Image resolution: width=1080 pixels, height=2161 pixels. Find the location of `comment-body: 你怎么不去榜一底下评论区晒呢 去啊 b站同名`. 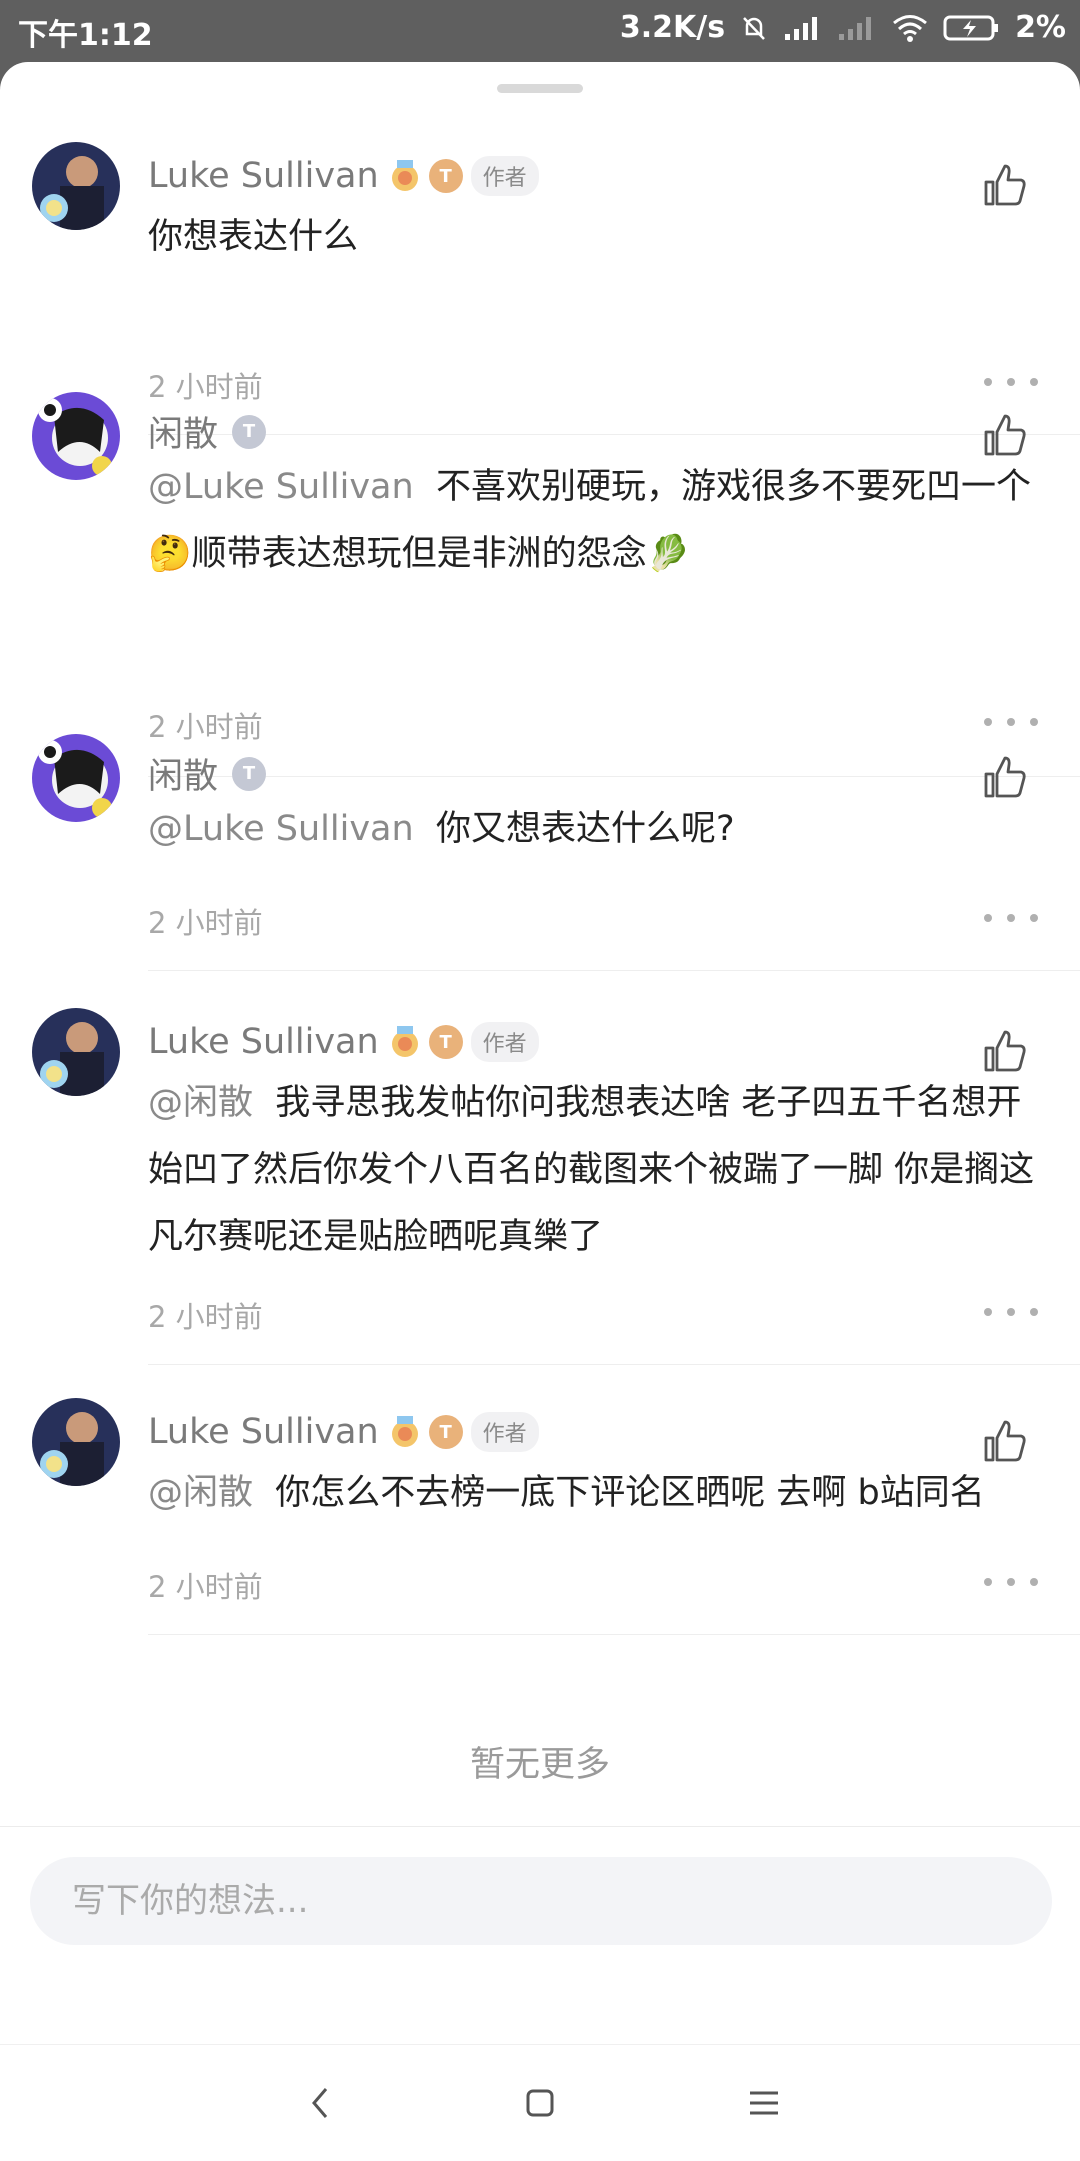

comment-body: 你怎么不去榜一底下评论区晒呢 去啊 b站同名 is located at coordinates (630, 1493).